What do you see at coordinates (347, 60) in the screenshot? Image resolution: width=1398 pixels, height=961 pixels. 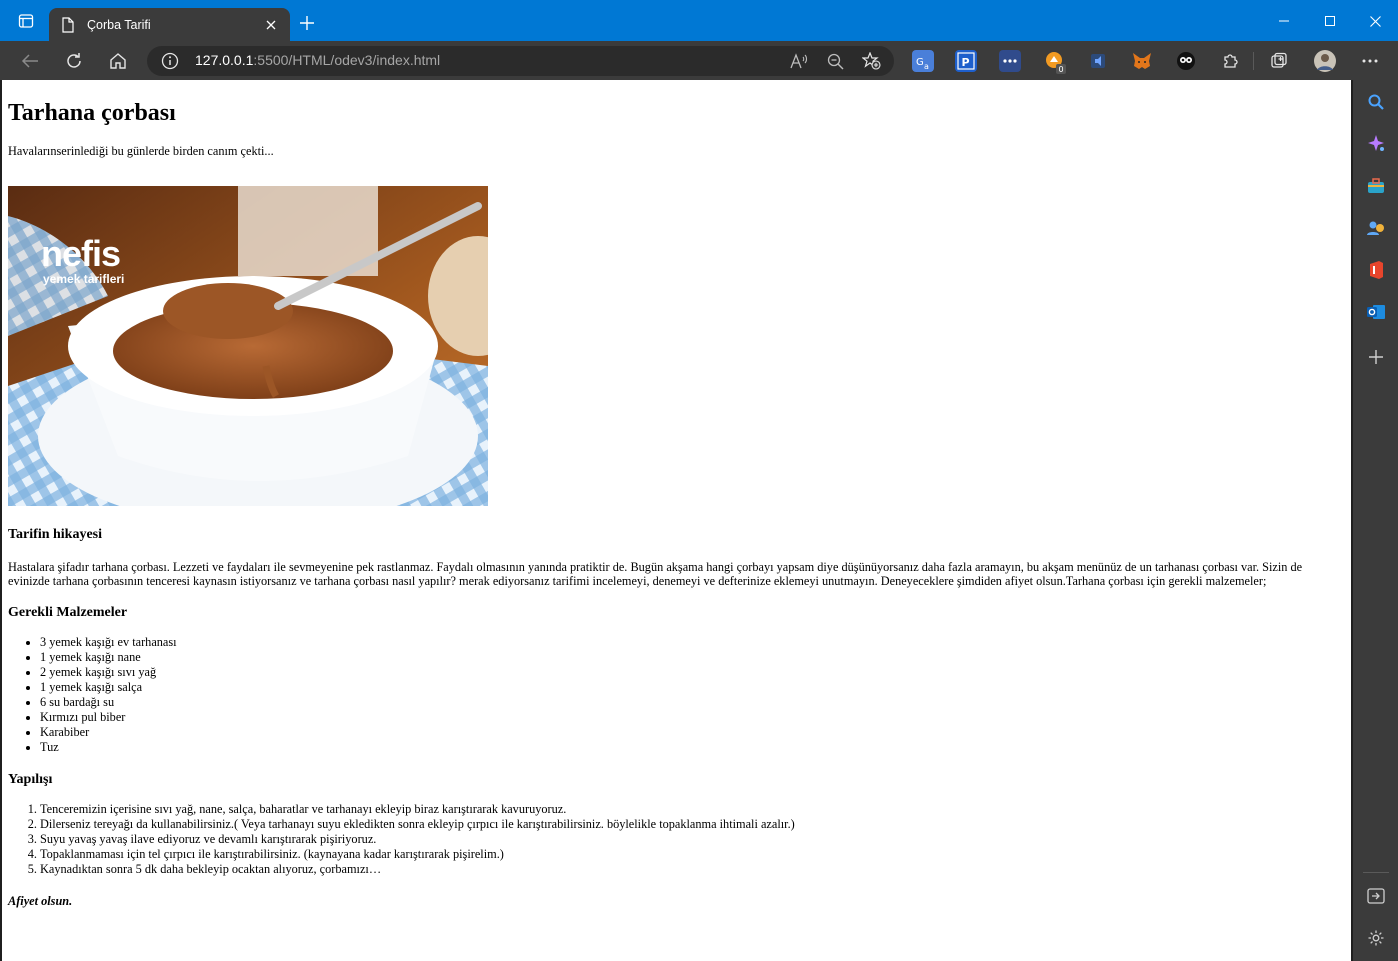 I see `url-path: :5500/HTML/odev3/index.html` at bounding box center [347, 60].